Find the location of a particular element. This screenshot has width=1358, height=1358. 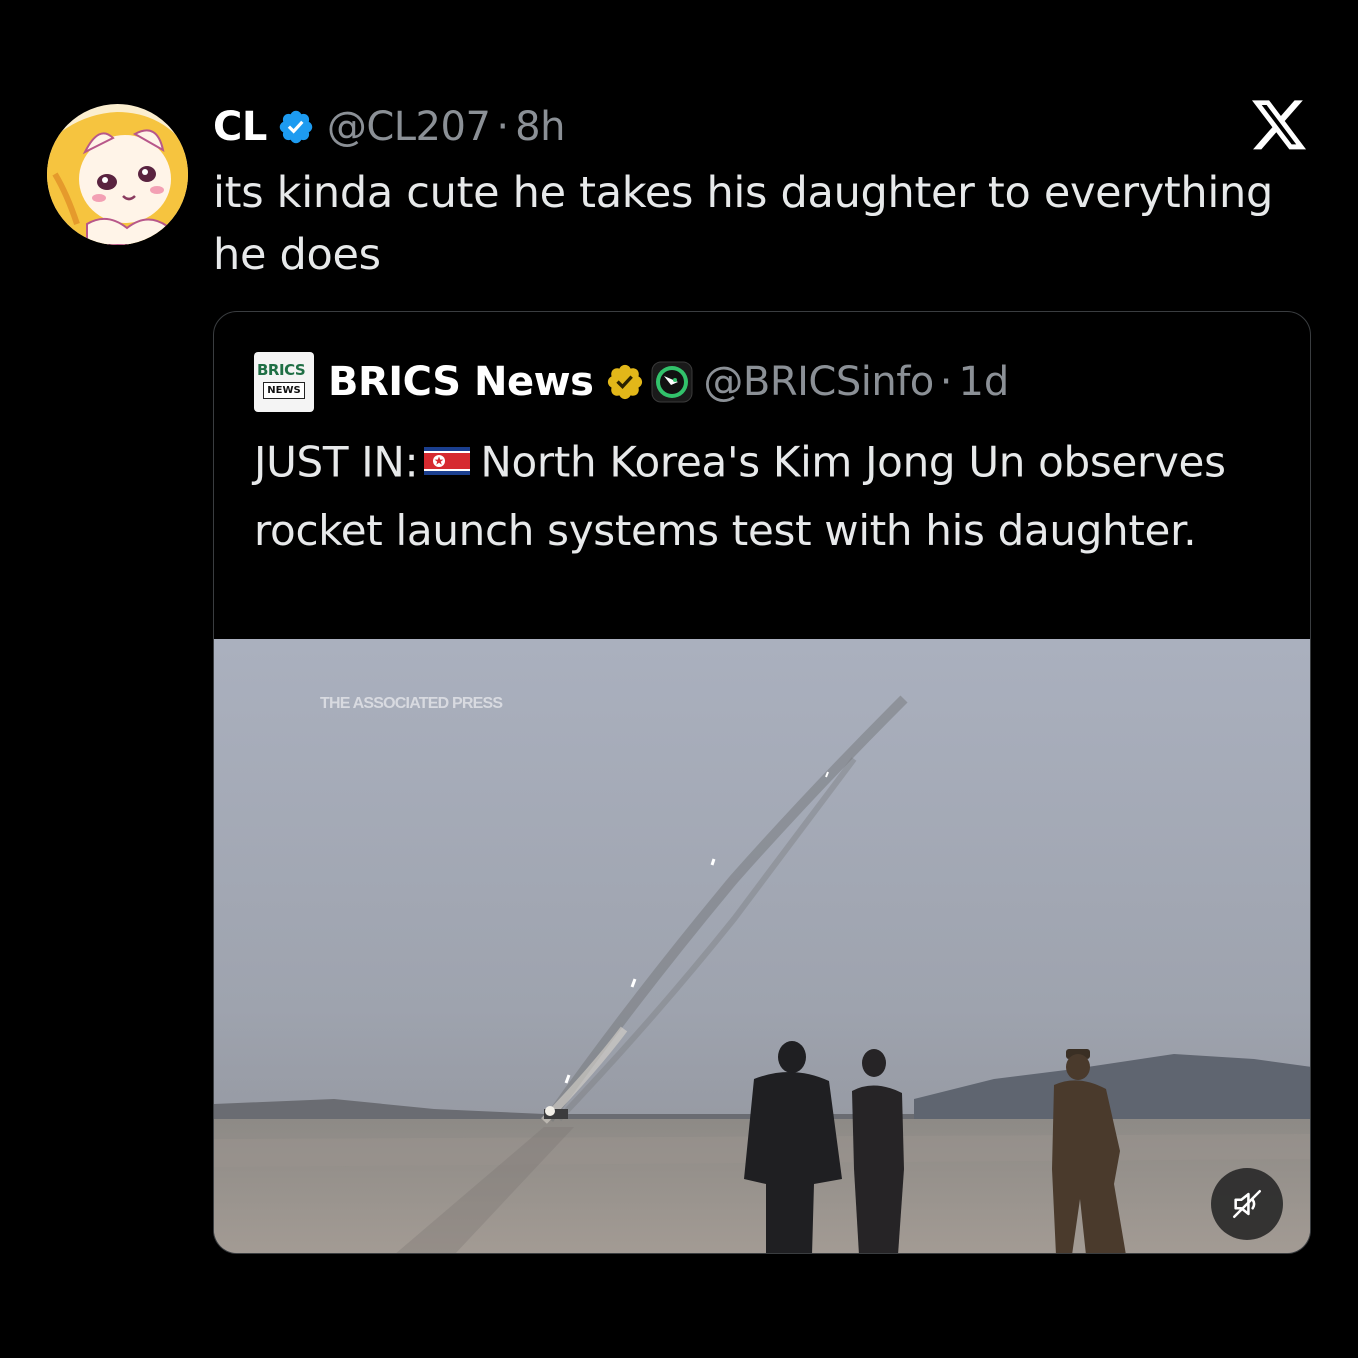

video-watermark: THE ASSOCIATED PRESS is located at coordinates (411, 703).